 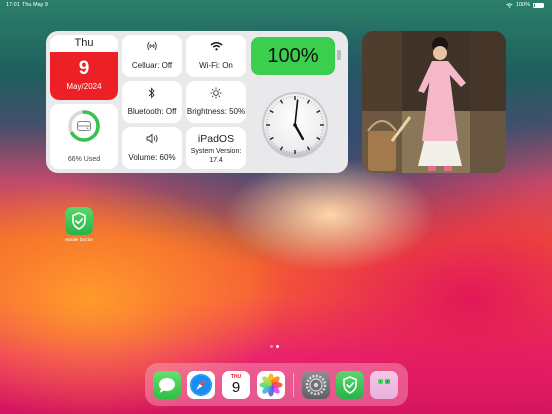 What do you see at coordinates (276, 5) in the screenshot?
I see `status-bar: 17:01 Thu May 9 100%` at bounding box center [276, 5].